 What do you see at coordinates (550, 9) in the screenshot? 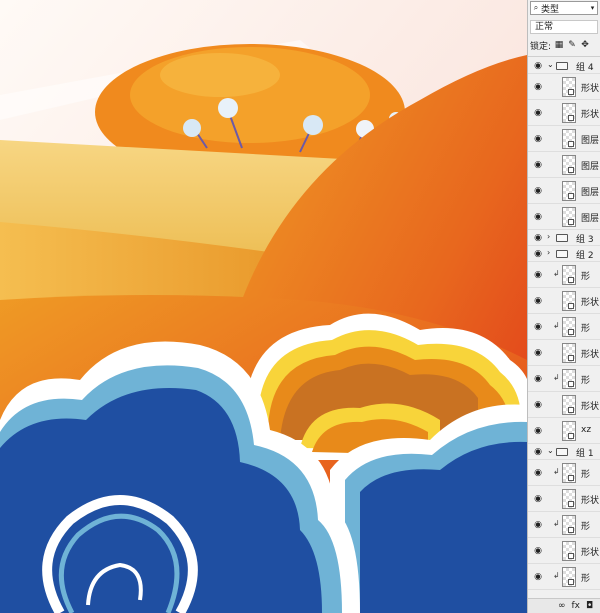
I see `filter-kind-label: 类型` at bounding box center [550, 9].